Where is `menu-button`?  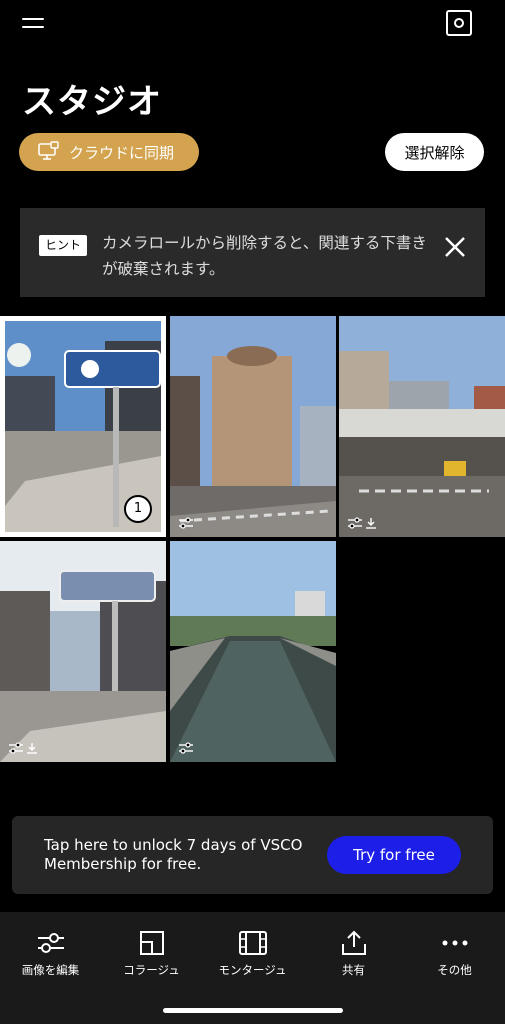 menu-button is located at coordinates (35, 24).